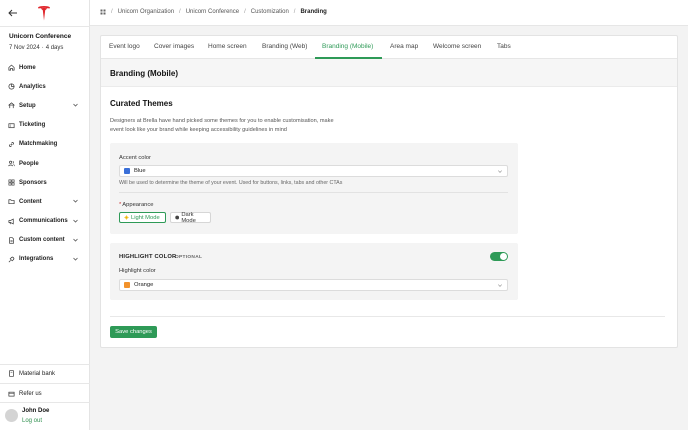 This screenshot has height=430, width=688. I want to click on sidebar-item-label: Analytics, so click(32, 86).